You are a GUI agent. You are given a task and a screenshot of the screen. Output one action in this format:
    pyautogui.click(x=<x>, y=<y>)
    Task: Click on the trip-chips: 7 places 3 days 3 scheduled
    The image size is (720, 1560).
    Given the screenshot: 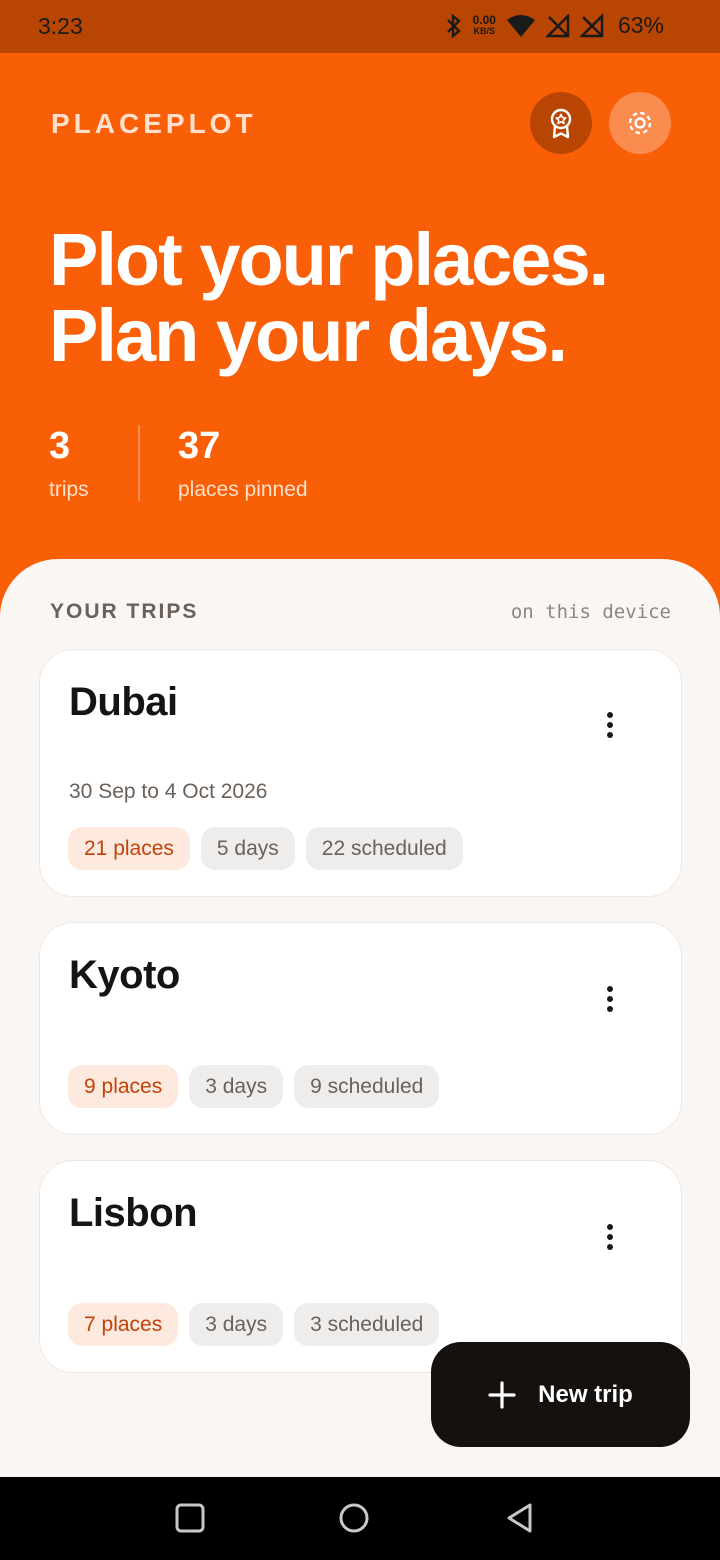 What is the action you would take?
    pyautogui.click(x=254, y=1324)
    